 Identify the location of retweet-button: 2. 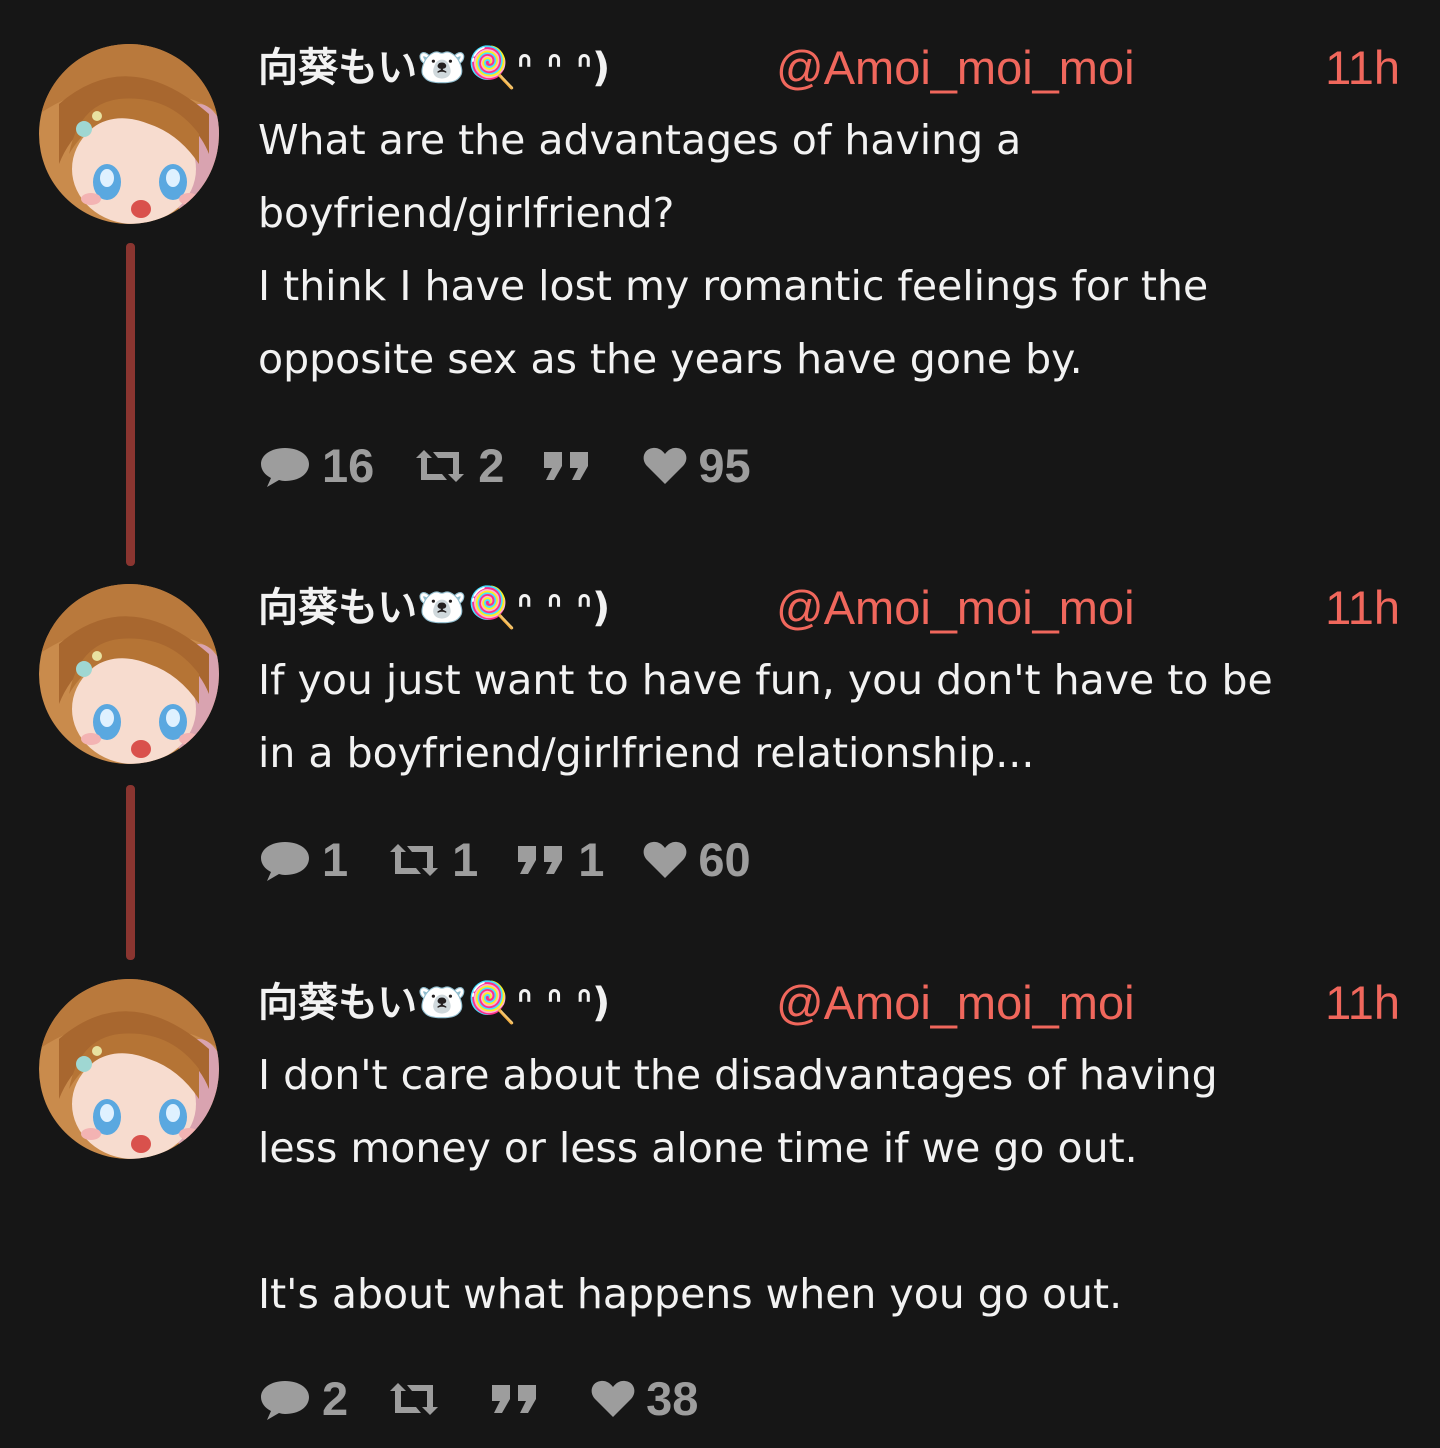
(458, 466).